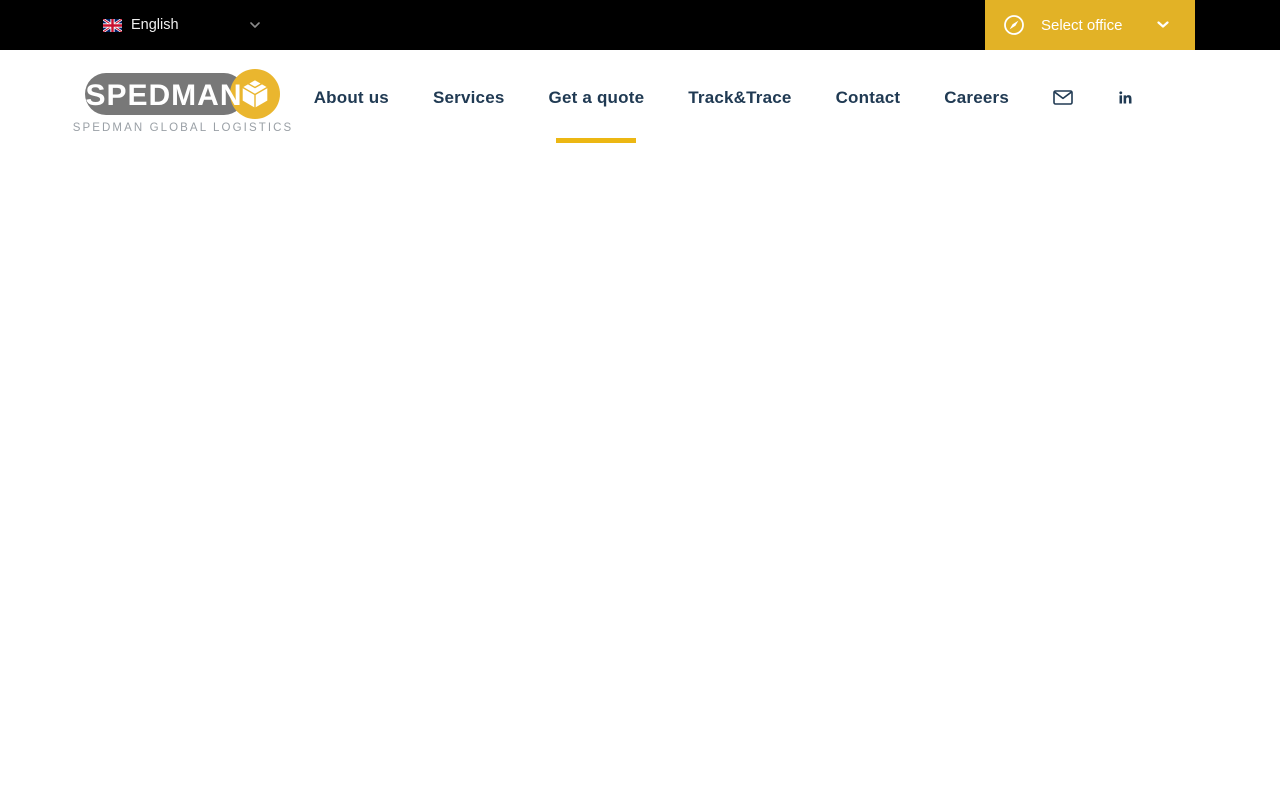  What do you see at coordinates (163, 95) in the screenshot?
I see `logo-wordmark: SPEDMAN` at bounding box center [163, 95].